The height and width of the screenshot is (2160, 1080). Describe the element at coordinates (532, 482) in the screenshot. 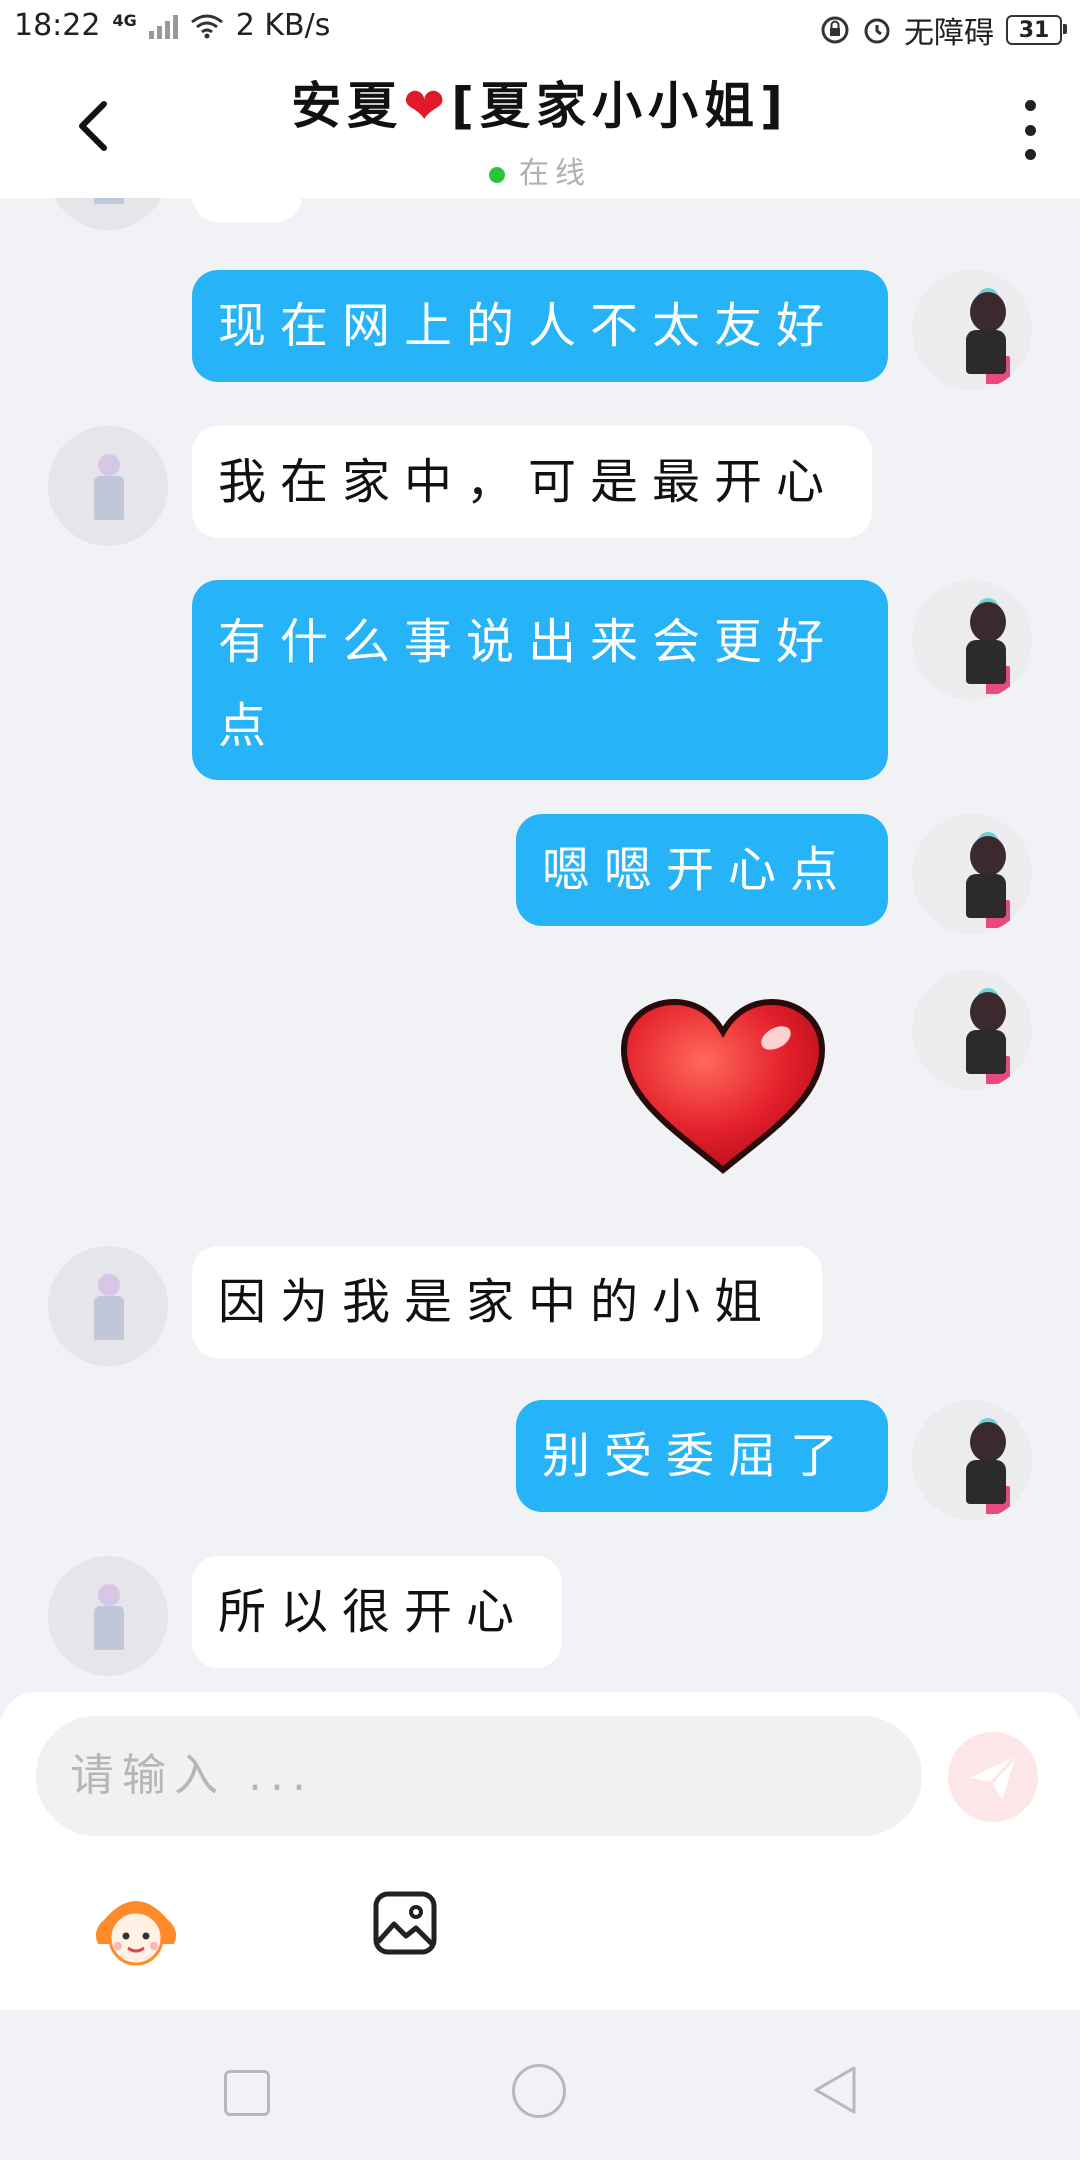

I see `message-bubble-incoming: 我在家中，可是最开心` at that location.